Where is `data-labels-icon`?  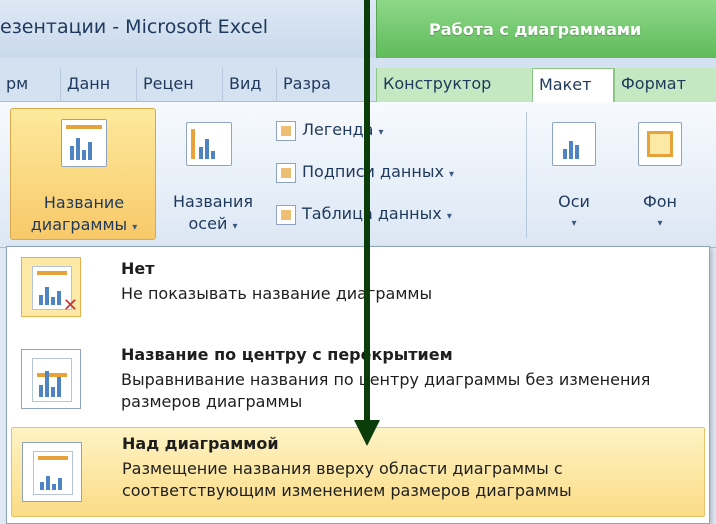
data-labels-icon is located at coordinates (286, 172).